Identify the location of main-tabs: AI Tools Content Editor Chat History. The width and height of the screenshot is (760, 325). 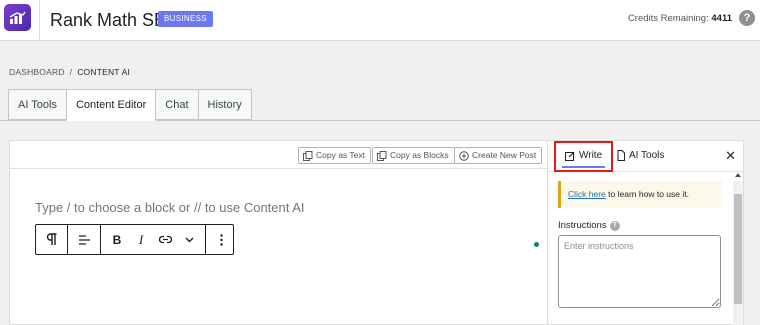
(130, 105).